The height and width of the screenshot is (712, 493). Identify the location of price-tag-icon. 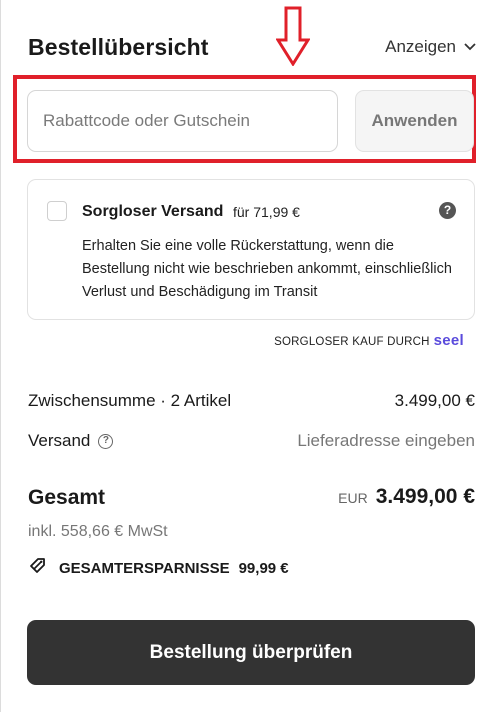
(39, 568).